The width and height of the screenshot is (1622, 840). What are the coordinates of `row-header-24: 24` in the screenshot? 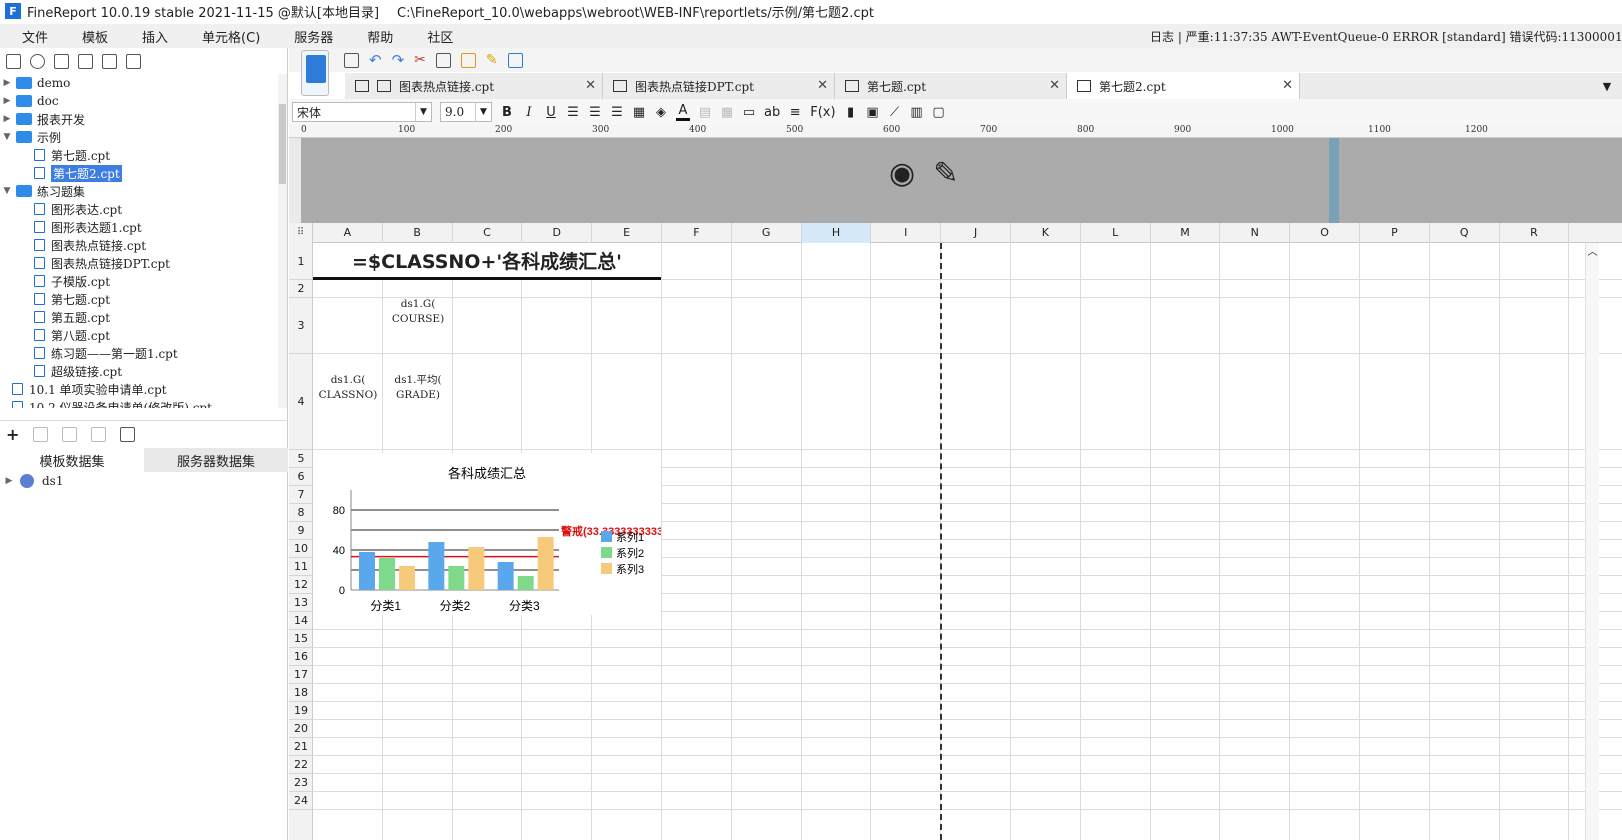 It's located at (301, 801).